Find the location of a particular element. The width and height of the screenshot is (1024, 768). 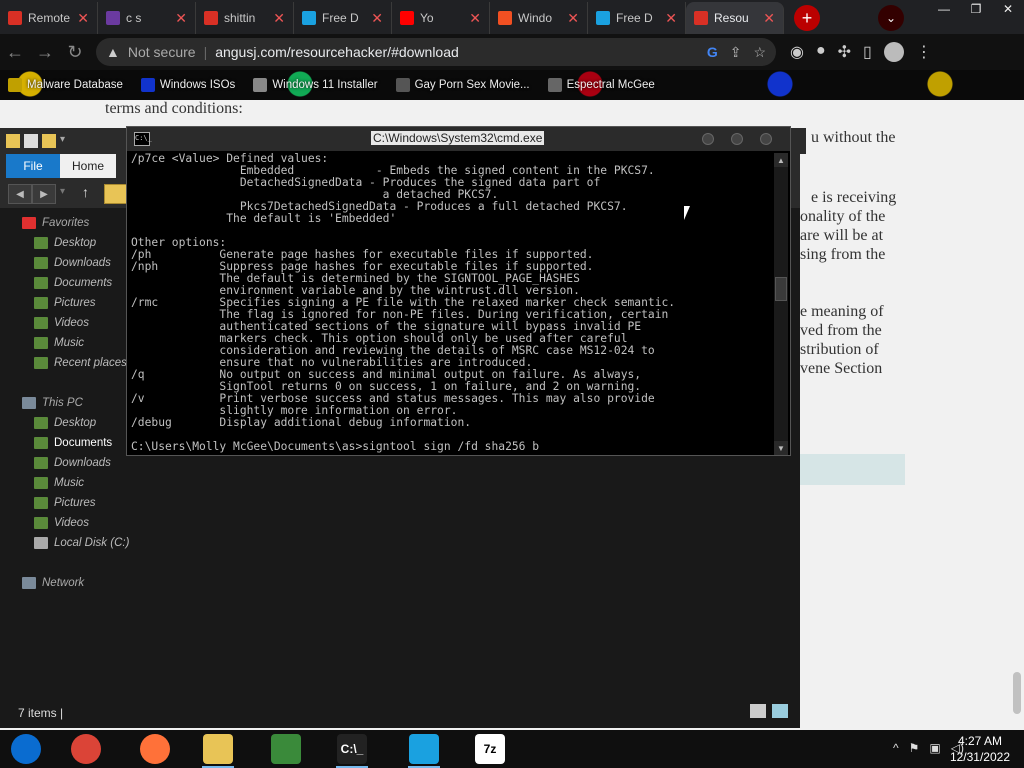

puzzle-icon: ✣ is located at coordinates (844, 52).